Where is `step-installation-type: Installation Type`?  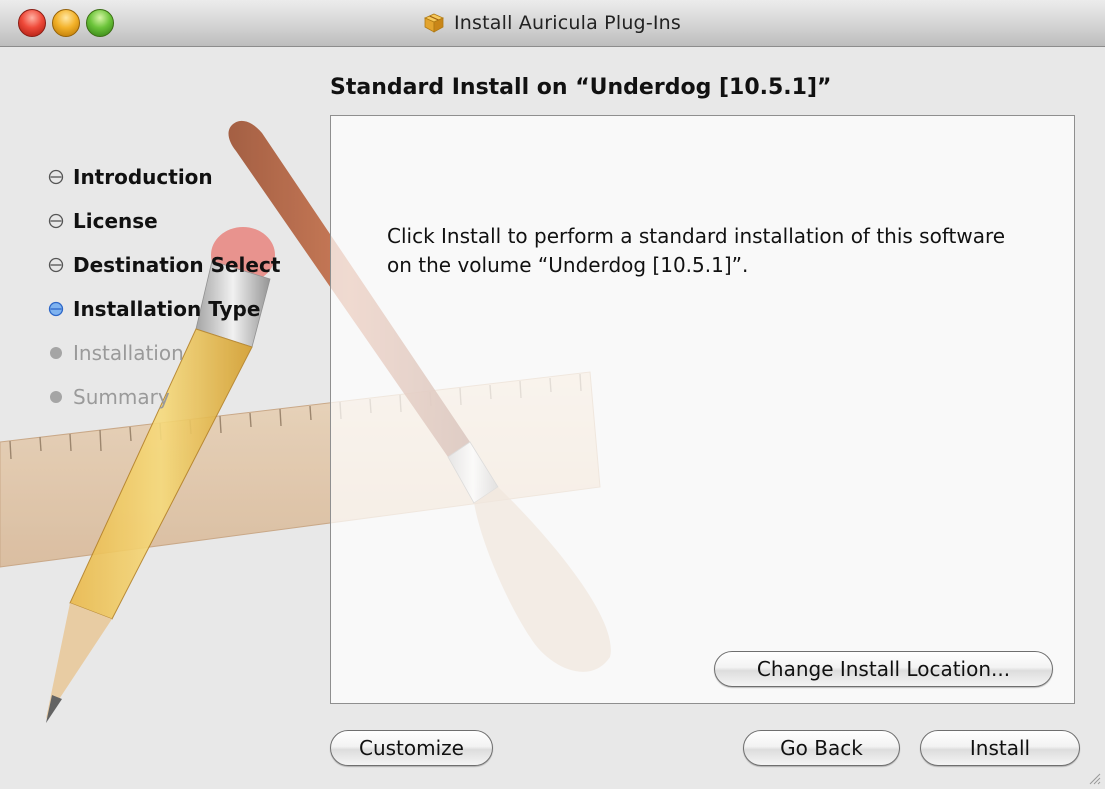 step-installation-type: Installation Type is located at coordinates (164, 309).